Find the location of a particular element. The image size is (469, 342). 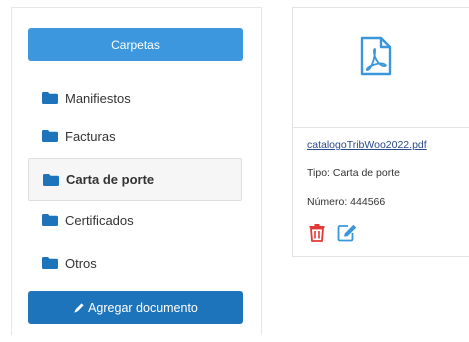

document-number: Número: 444566 is located at coordinates (346, 202).